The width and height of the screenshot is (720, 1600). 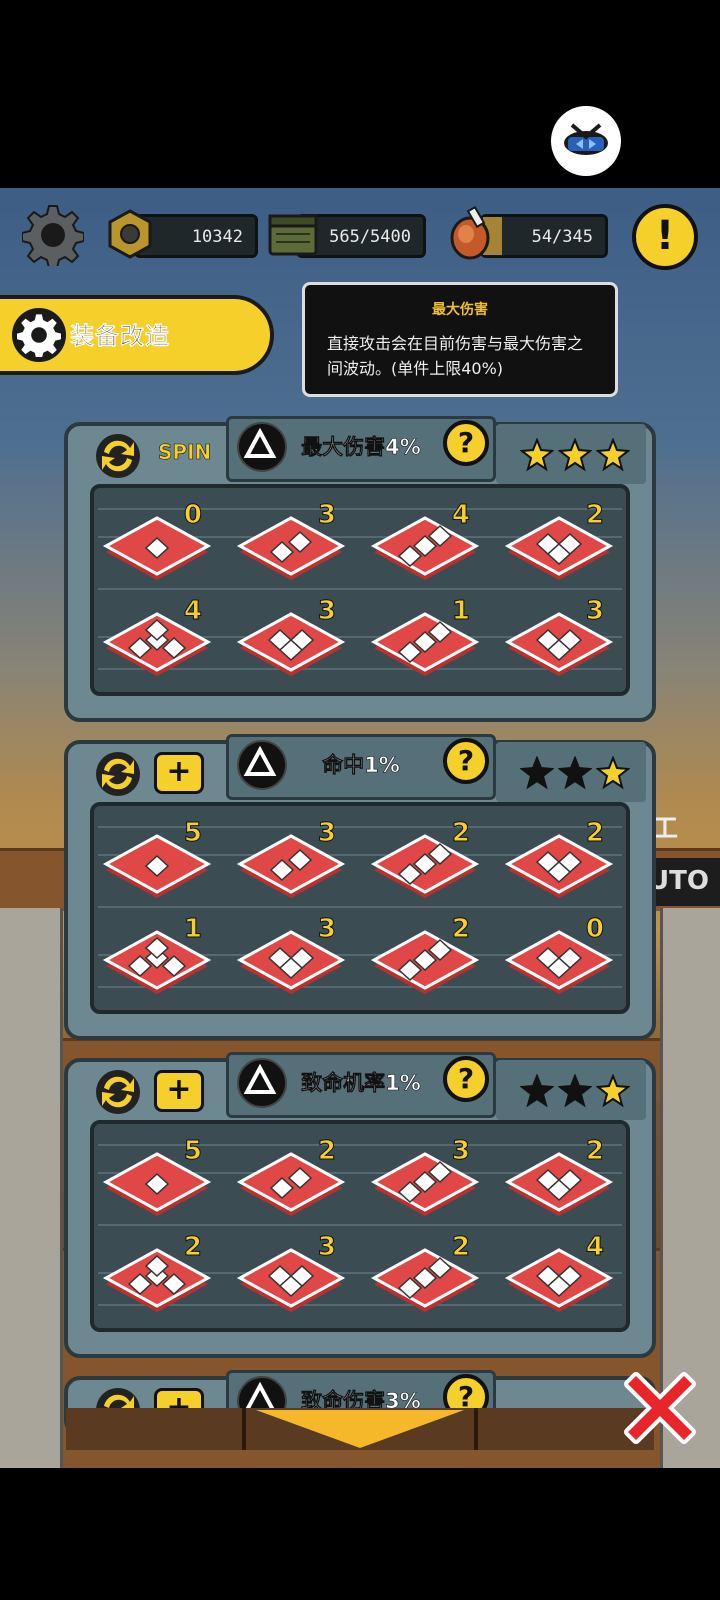 I want to click on food-value: 54/345, so click(x=562, y=237).